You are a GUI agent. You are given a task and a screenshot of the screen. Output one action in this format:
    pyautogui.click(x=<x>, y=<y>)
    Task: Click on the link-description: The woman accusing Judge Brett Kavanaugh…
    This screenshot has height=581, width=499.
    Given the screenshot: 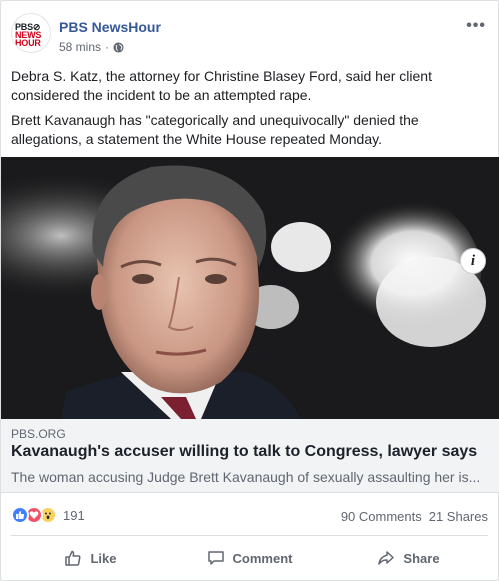 What is the action you would take?
    pyautogui.click(x=246, y=477)
    